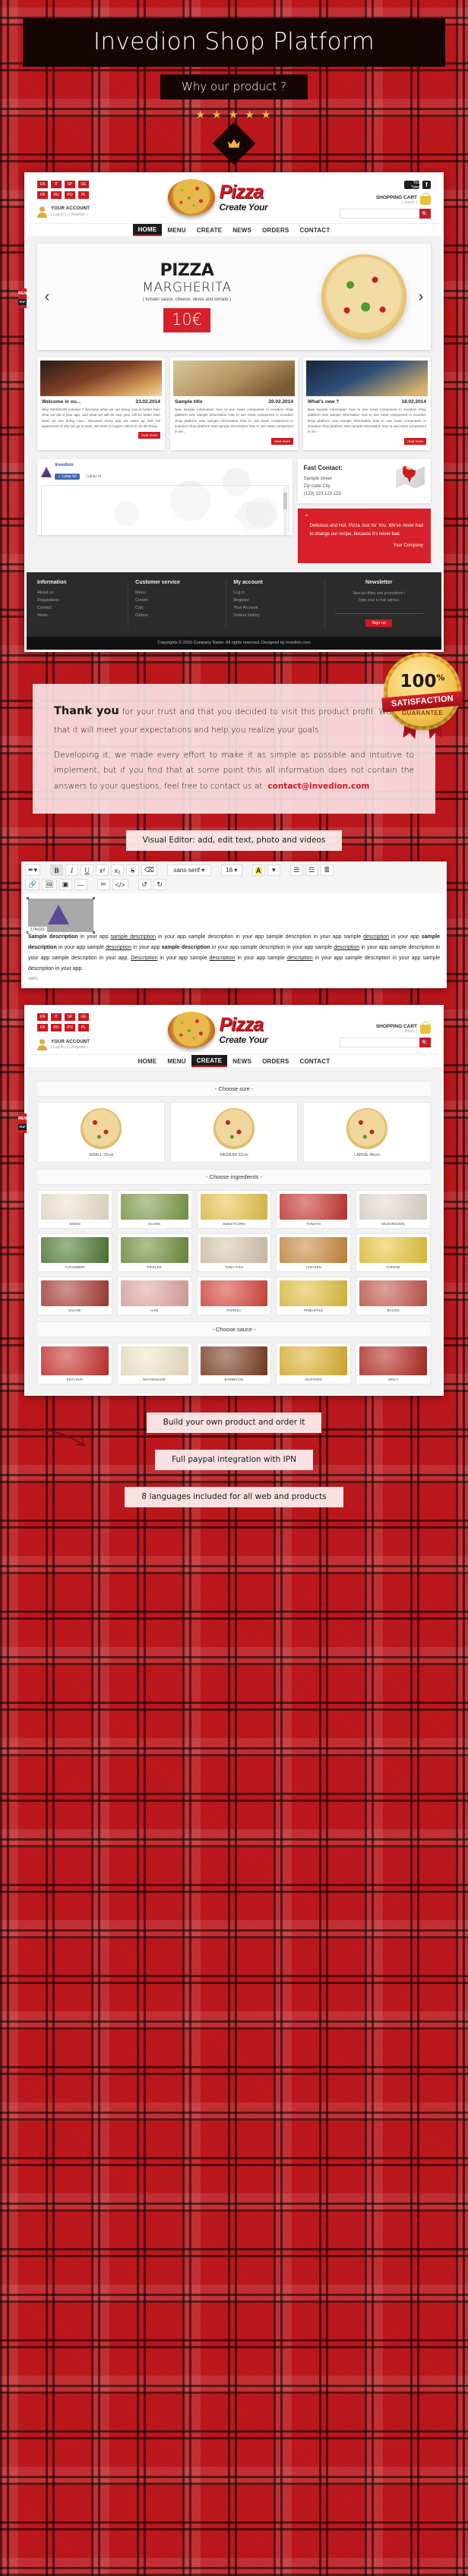 Image resolution: width=468 pixels, height=2576 pixels. I want to click on ingredient-option: CHICKEN, so click(314, 1253).